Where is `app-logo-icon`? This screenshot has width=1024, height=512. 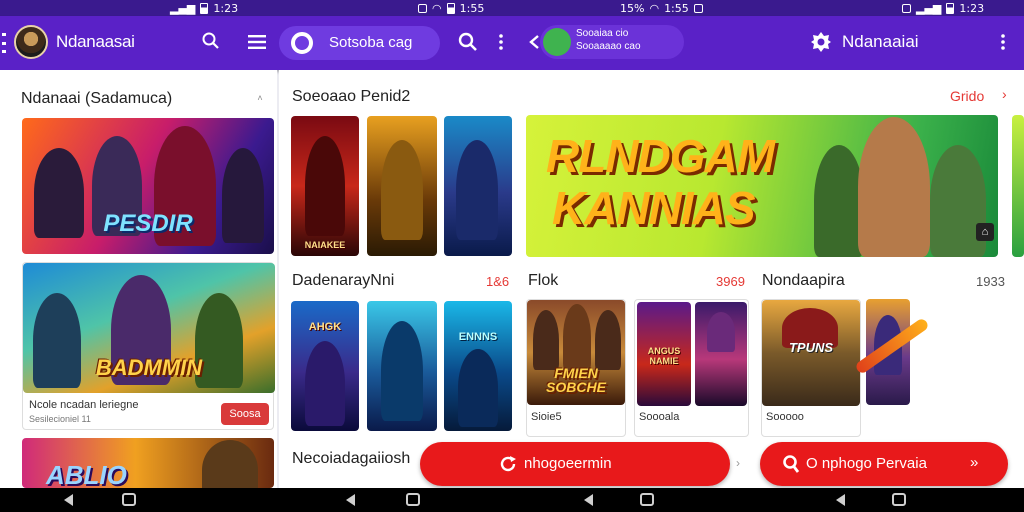
app-logo-icon is located at coordinates (302, 43).